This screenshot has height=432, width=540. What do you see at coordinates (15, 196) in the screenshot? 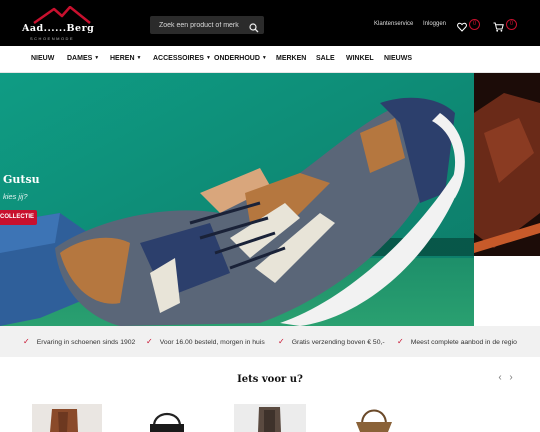
I see `hero-subtitle: kies jij?` at bounding box center [15, 196].